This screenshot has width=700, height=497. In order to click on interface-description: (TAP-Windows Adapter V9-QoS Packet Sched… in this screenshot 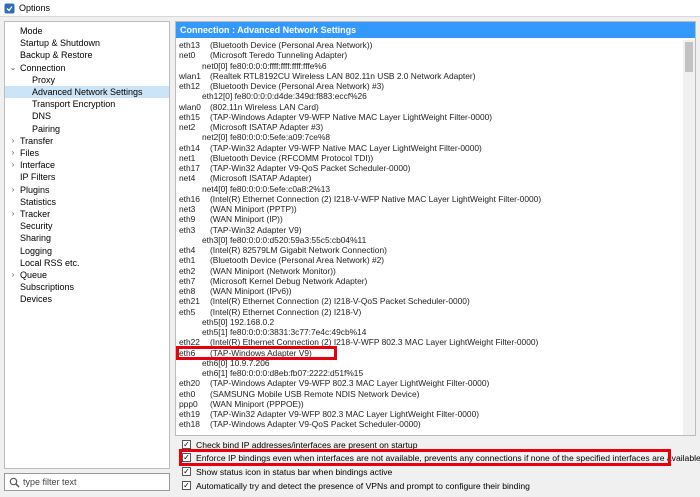, I will do `click(315, 424)`.